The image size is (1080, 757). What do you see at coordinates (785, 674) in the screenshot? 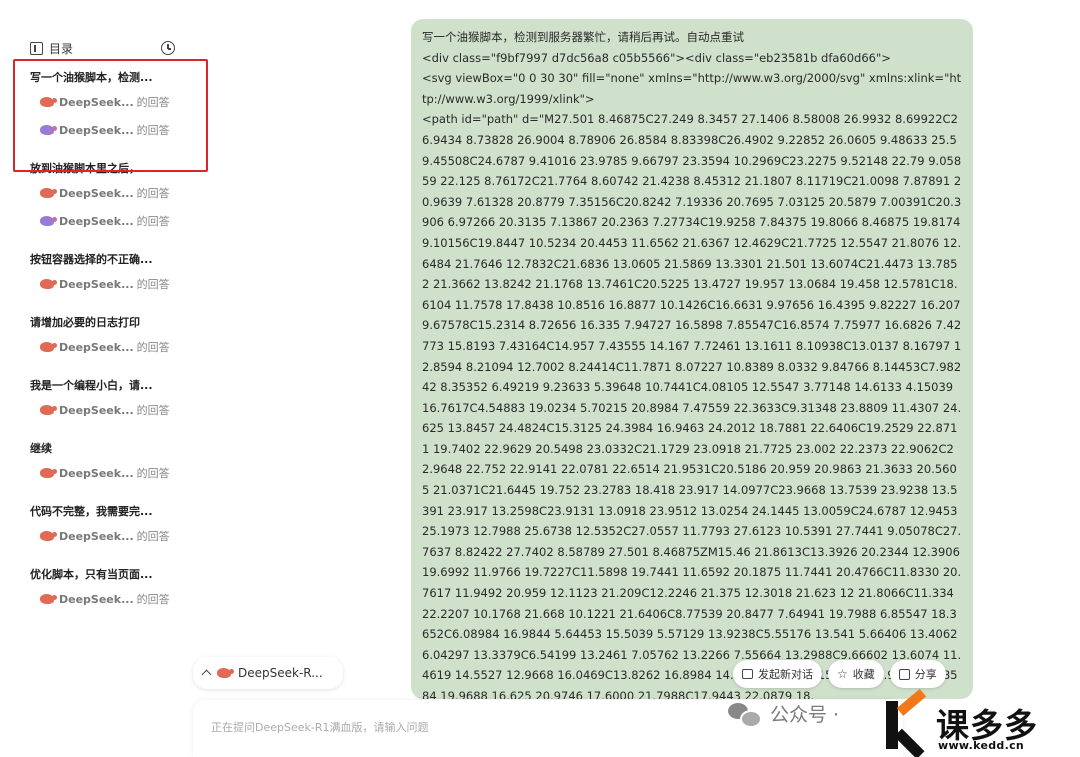
I see `new-chat-label: 发起新对话` at bounding box center [785, 674].